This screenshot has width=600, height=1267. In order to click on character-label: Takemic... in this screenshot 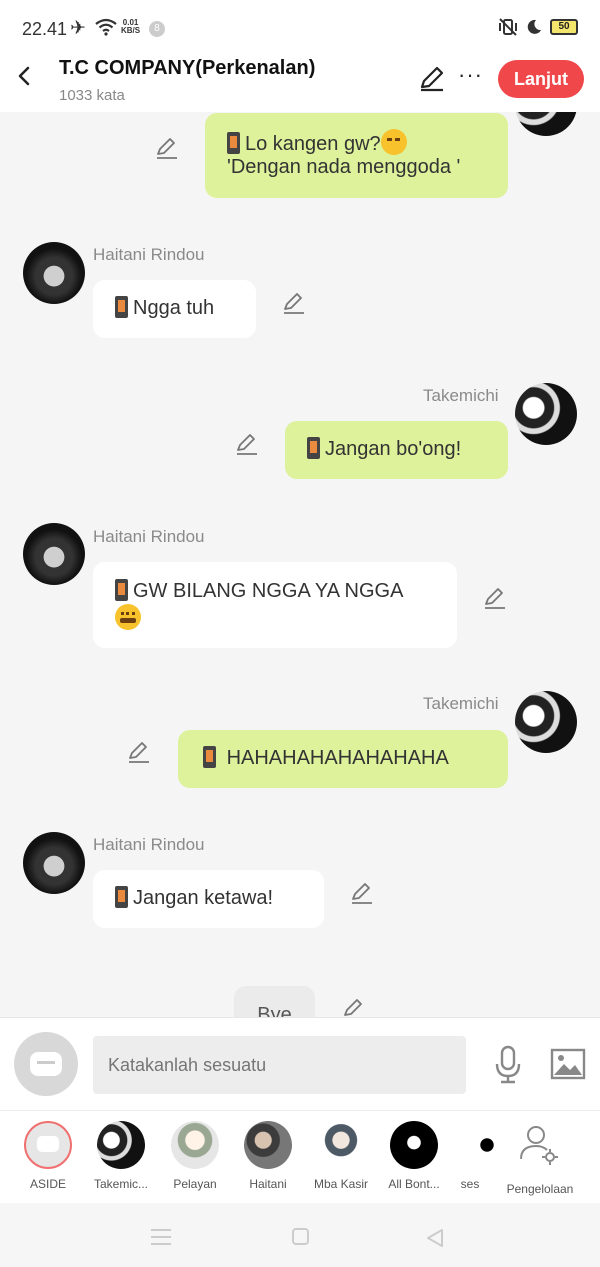, I will do `click(120, 1184)`.